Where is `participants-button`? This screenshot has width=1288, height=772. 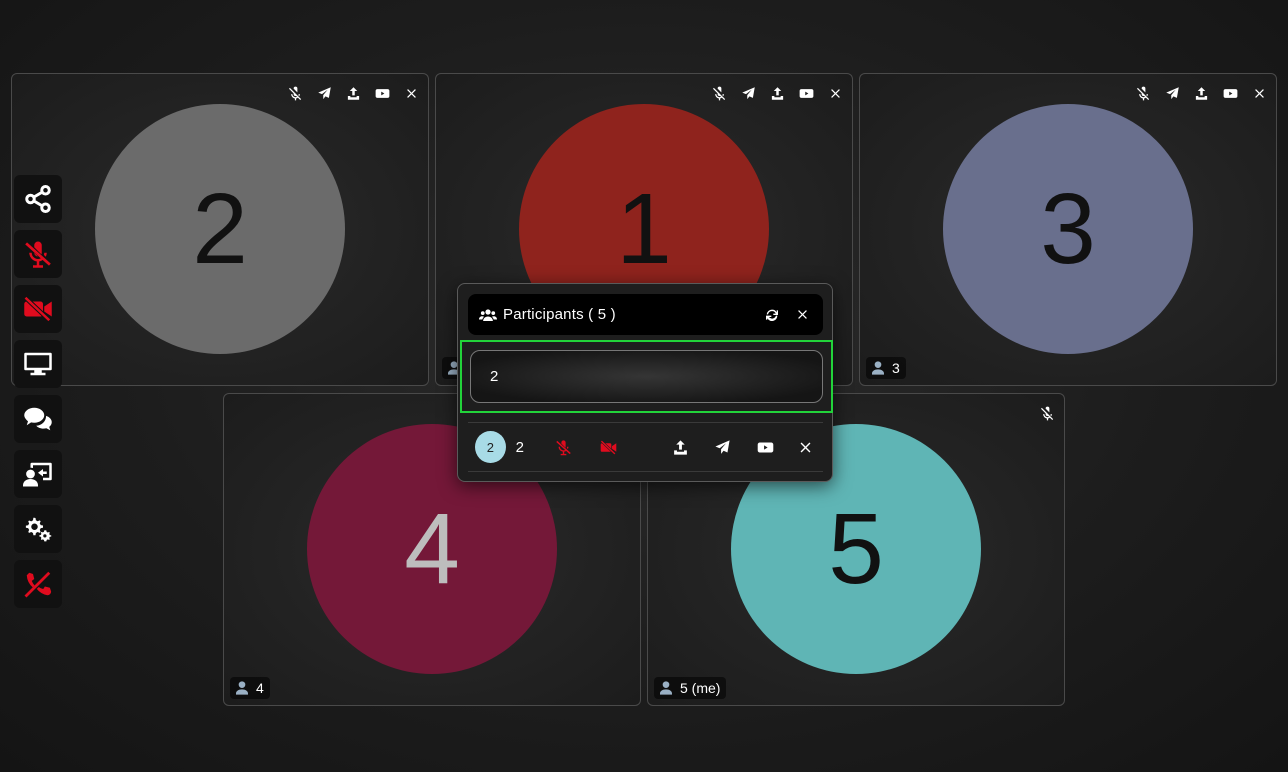
participants-button is located at coordinates (38, 474).